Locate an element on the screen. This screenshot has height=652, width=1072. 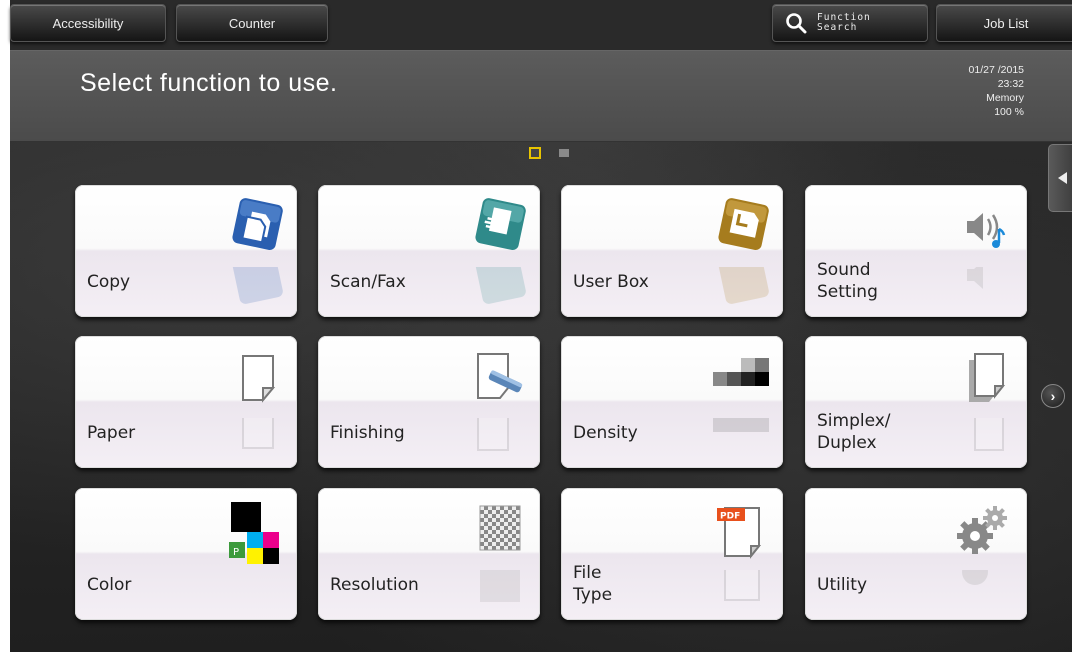
utility-icon-reflection is located at coordinates (981, 590).